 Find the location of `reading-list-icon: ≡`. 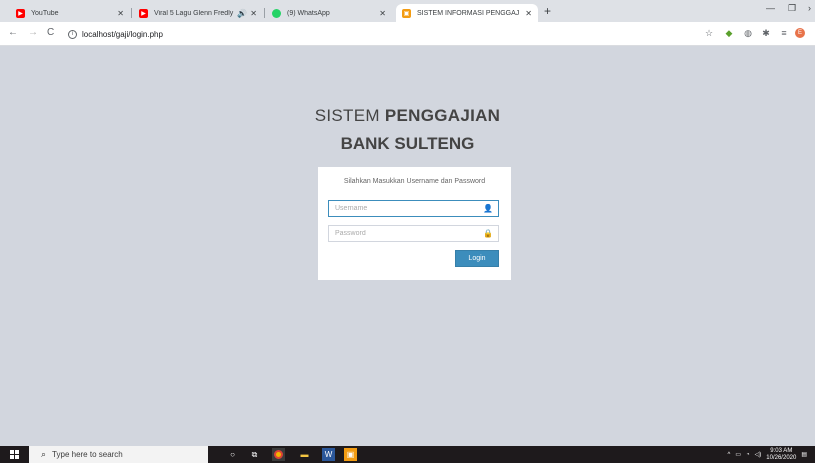

reading-list-icon: ≡ is located at coordinates (784, 33).